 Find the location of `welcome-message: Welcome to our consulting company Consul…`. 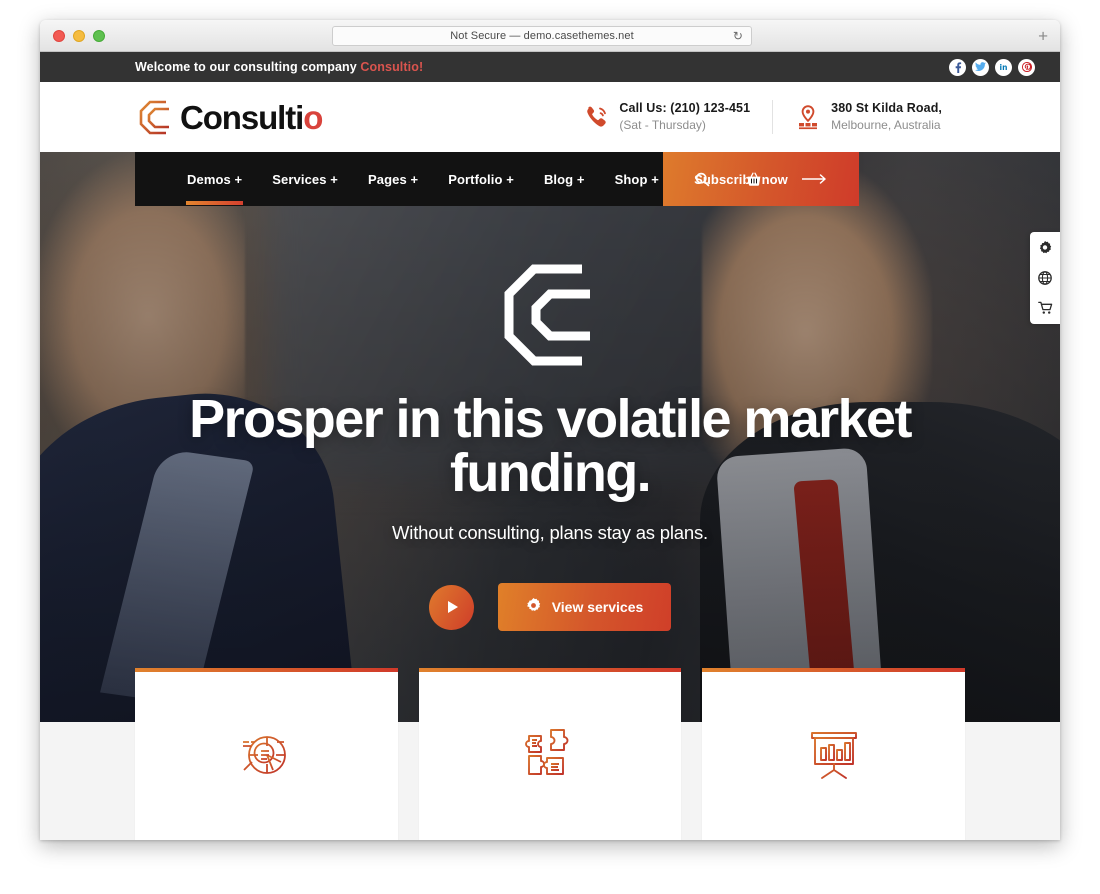

welcome-message: Welcome to our consulting company Consul… is located at coordinates (279, 67).